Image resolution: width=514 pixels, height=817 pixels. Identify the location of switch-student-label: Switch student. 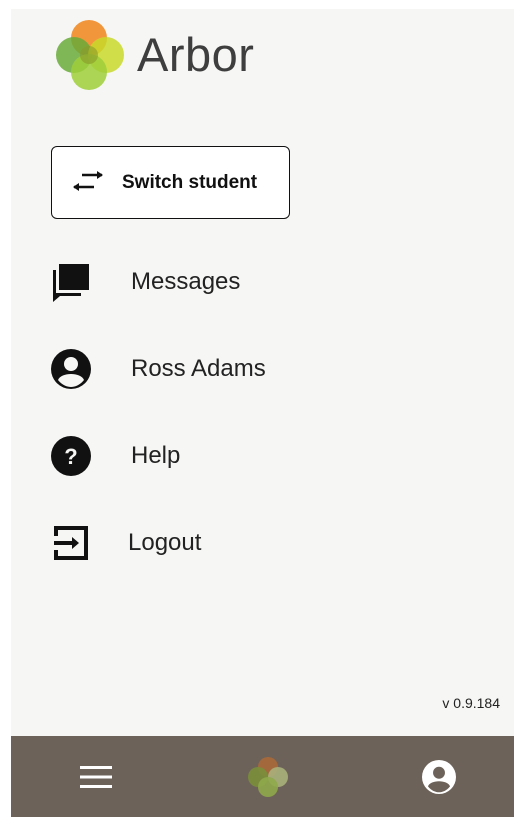
(190, 182).